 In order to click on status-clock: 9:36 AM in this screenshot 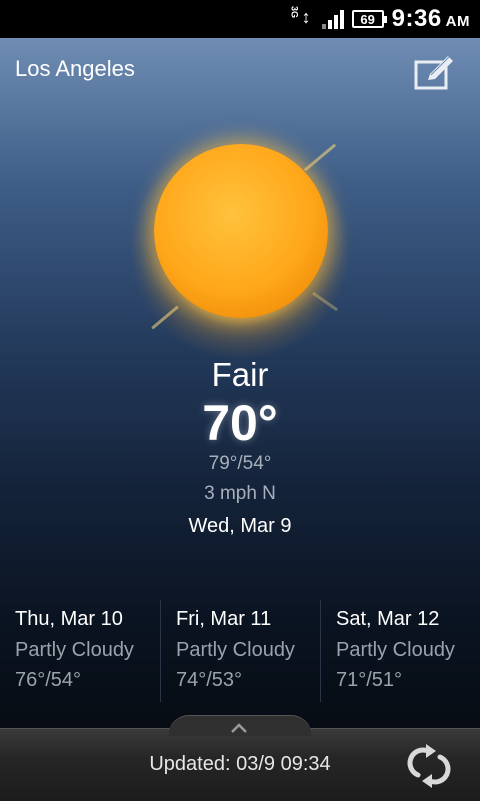, I will do `click(431, 19)`.